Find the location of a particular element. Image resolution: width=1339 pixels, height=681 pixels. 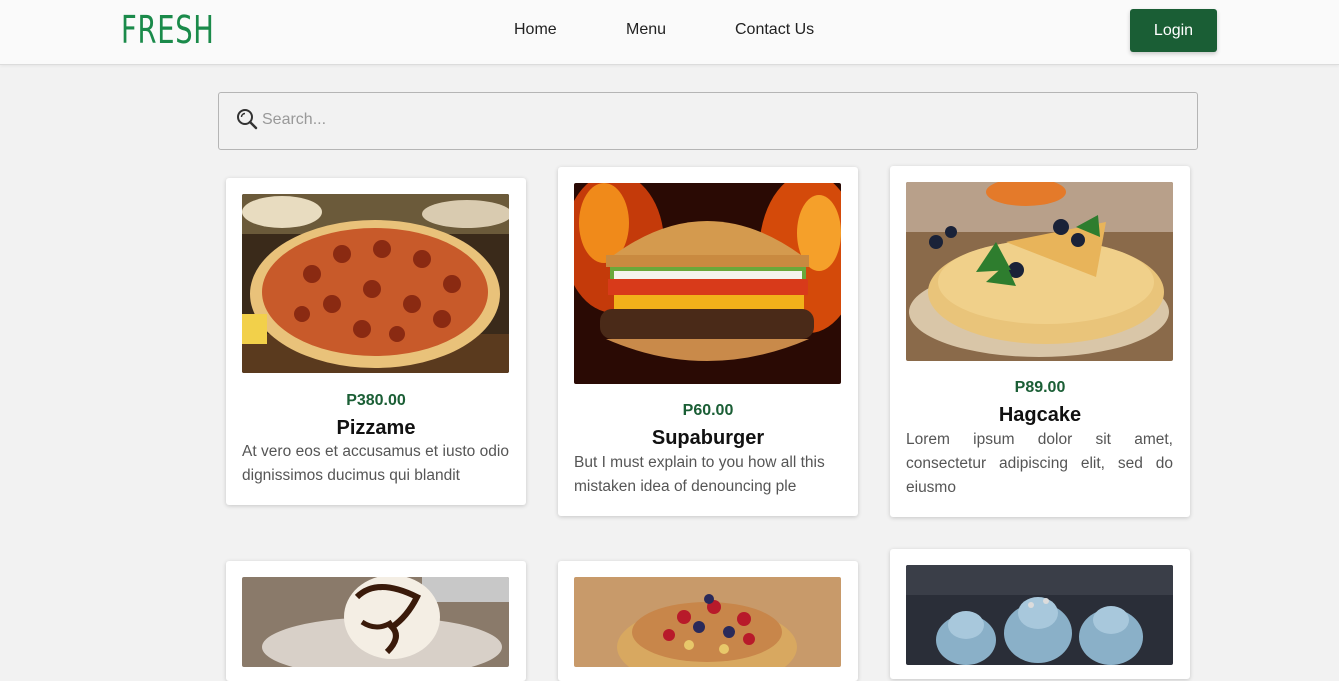

pizza-image is located at coordinates (375, 283).